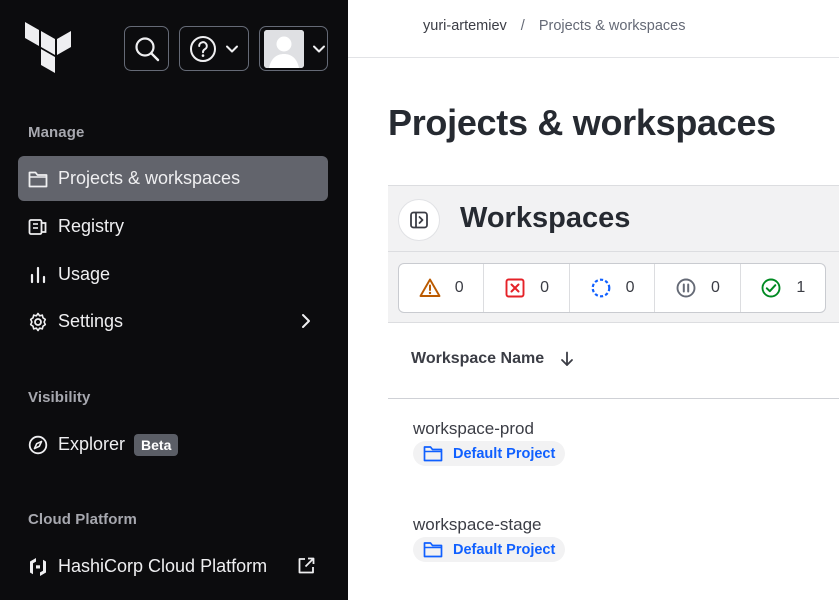 Image resolution: width=839 pixels, height=600 pixels. Describe the element at coordinates (783, 288) in the screenshot. I see `status-filter-success: 1` at that location.